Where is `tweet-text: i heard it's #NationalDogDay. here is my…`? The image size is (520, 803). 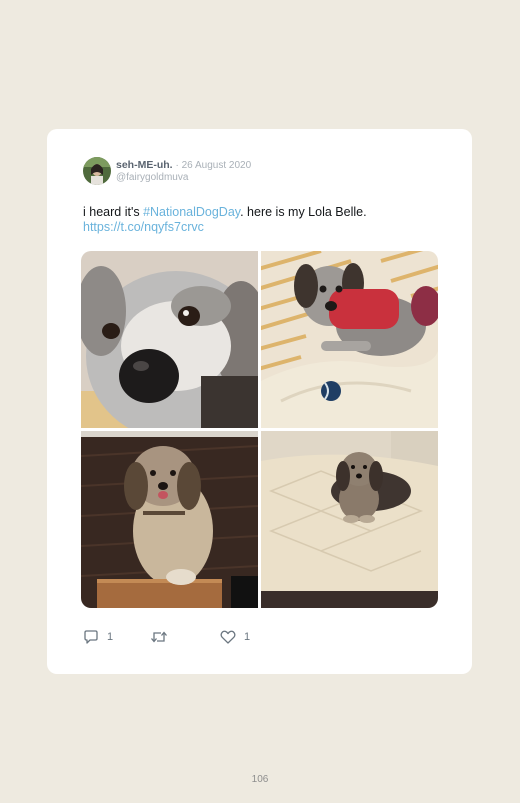
tweet-text: i heard it's #NationalDogDay. here is my… is located at coordinates (263, 220).